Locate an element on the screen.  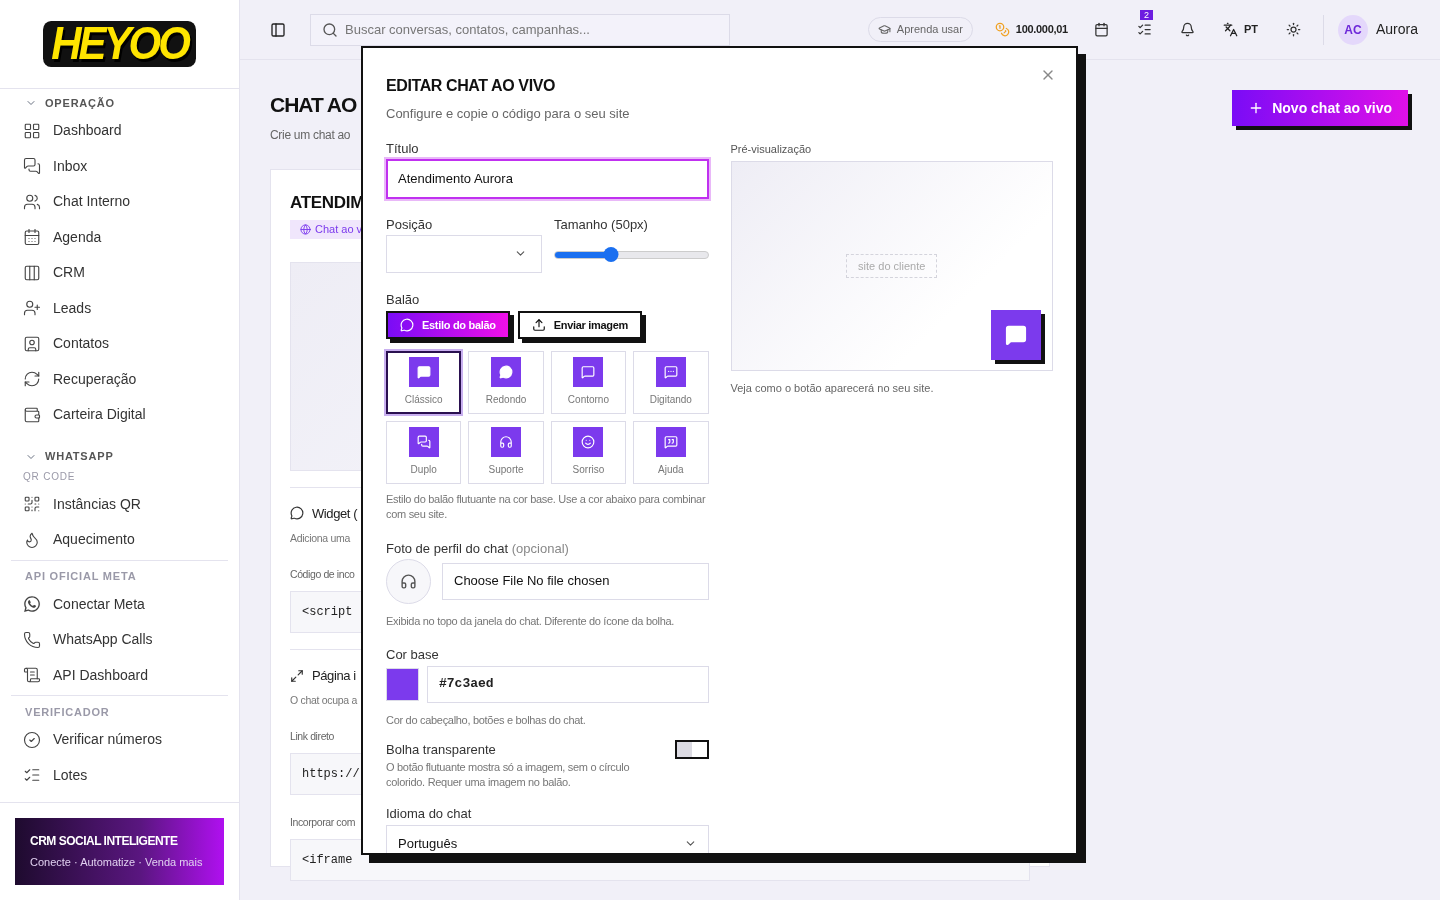
checklist-icon is located at coordinates (1144, 29).